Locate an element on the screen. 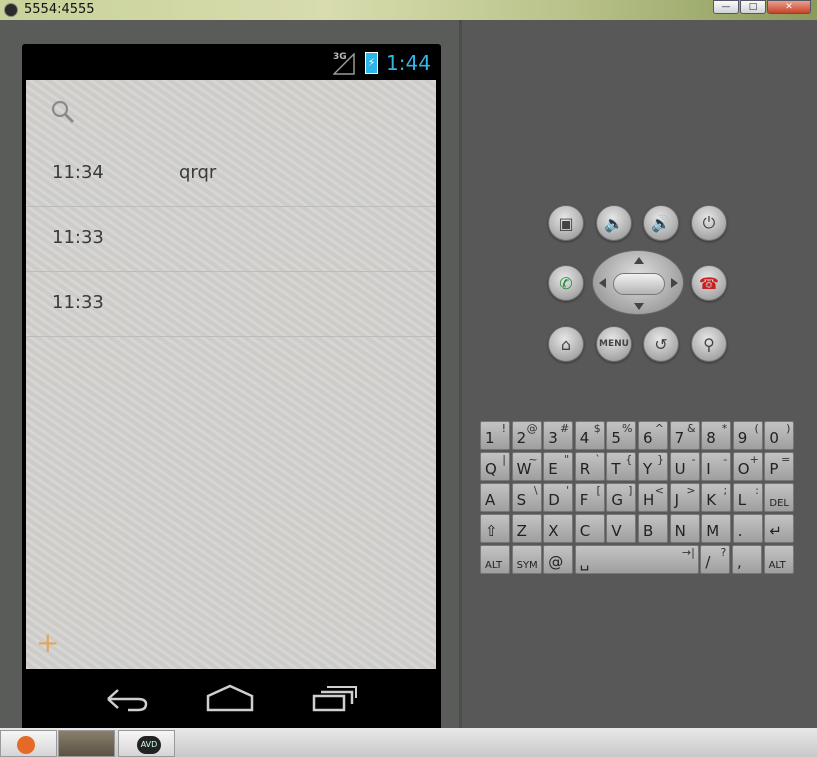  key-label: 4 is located at coordinates (584, 438).